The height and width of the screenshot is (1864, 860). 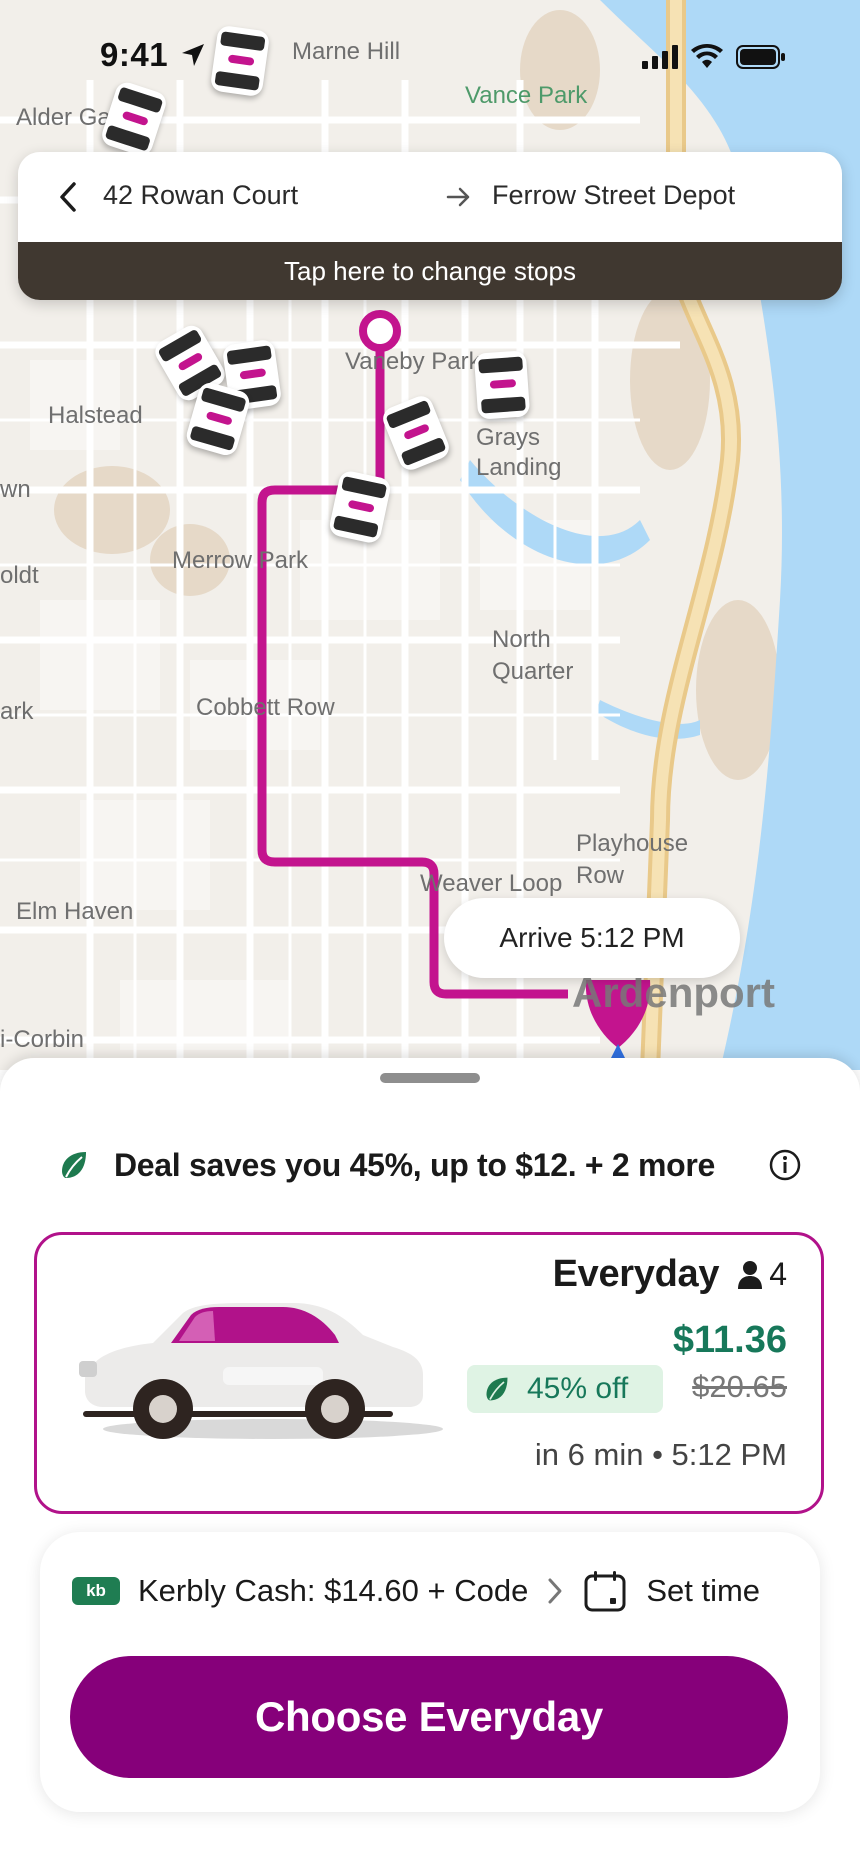 I want to click on sheet-drag-handle, so click(x=430, y=1078).